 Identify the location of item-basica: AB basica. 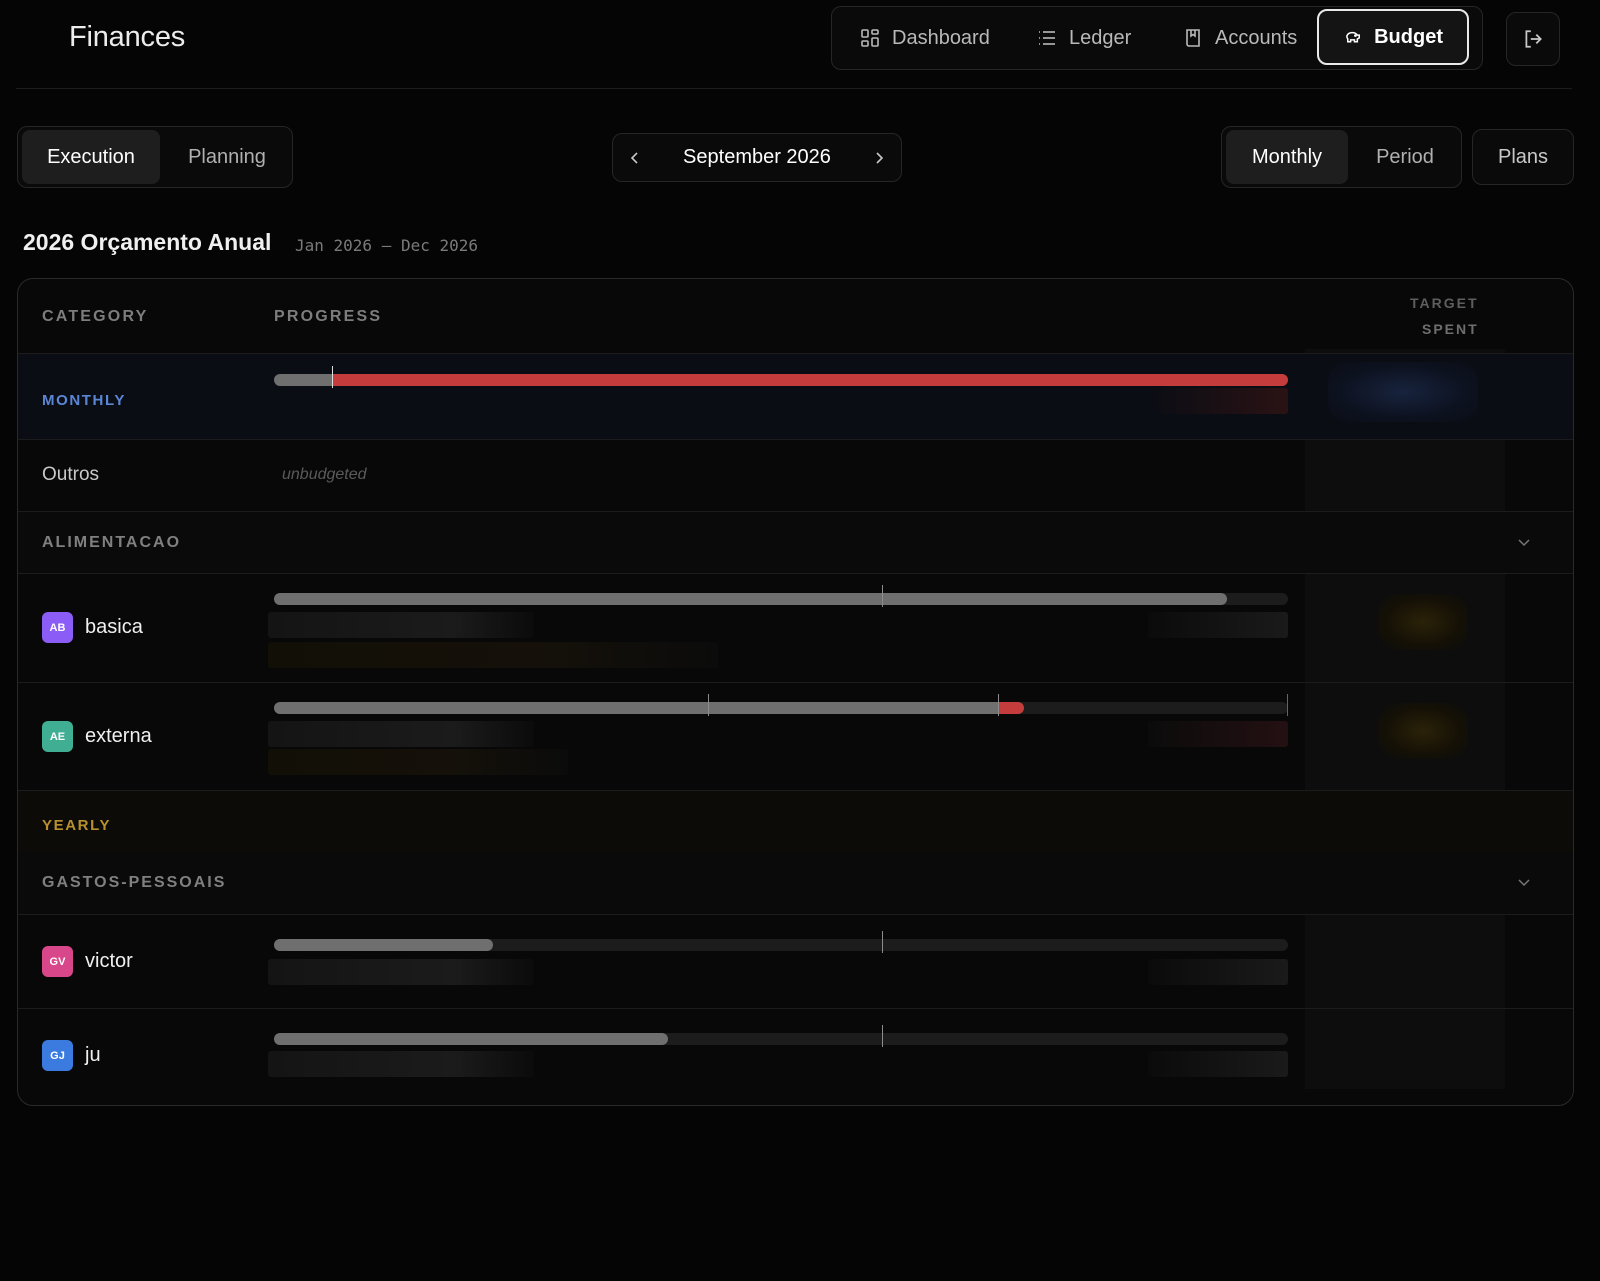
(92, 627).